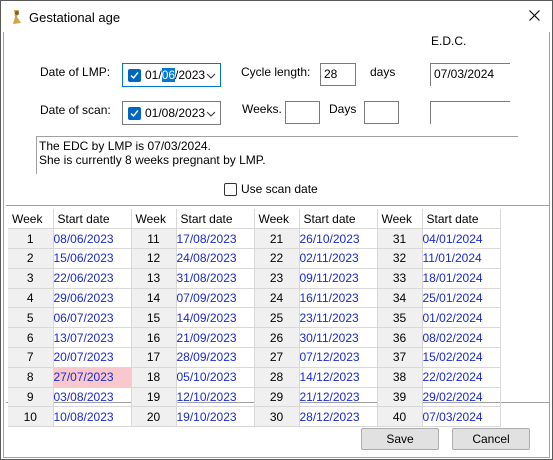  I want to click on week-number-cell: 37, so click(400, 357).